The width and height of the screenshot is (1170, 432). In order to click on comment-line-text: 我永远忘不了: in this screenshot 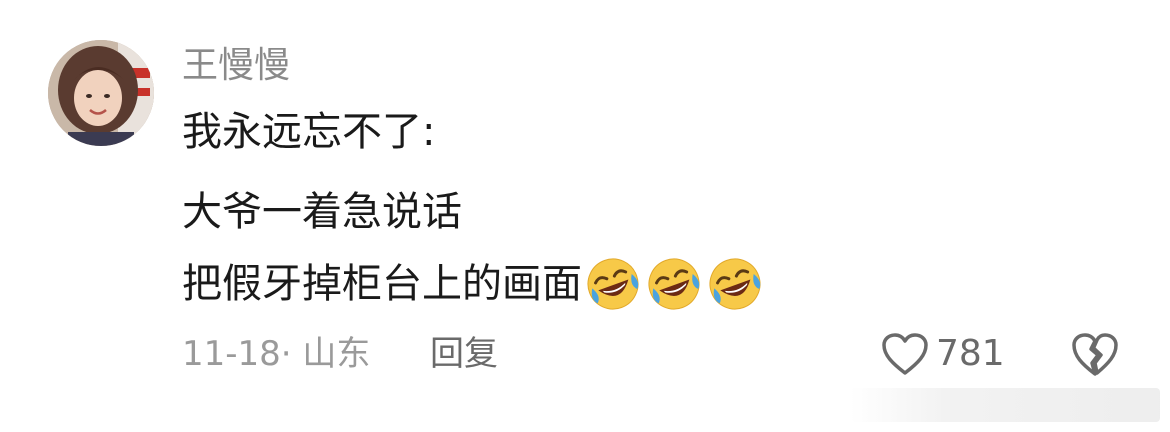, I will do `click(309, 132)`.